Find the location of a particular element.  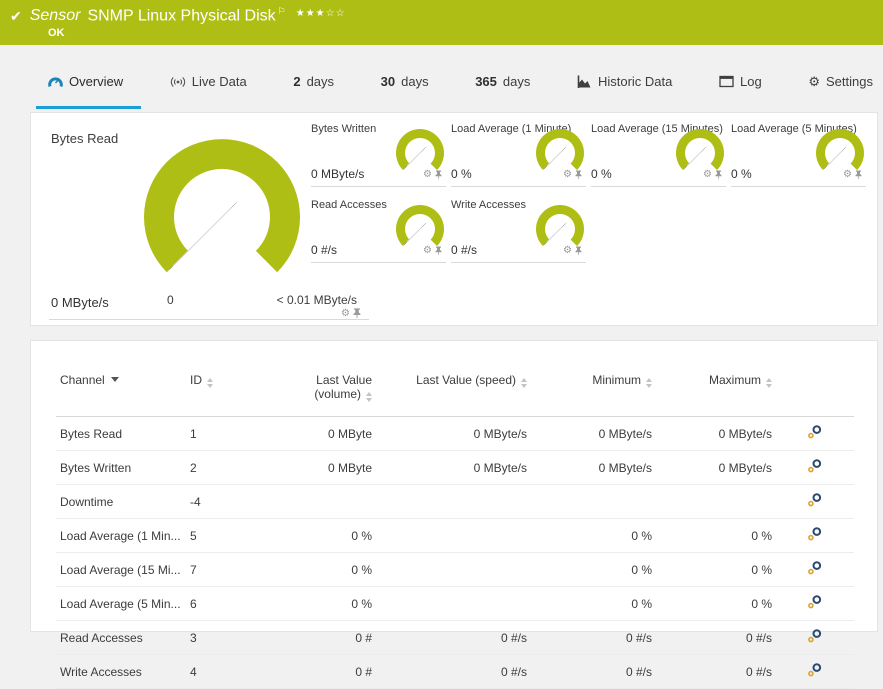

flag-icon: ⚐ is located at coordinates (282, 11).